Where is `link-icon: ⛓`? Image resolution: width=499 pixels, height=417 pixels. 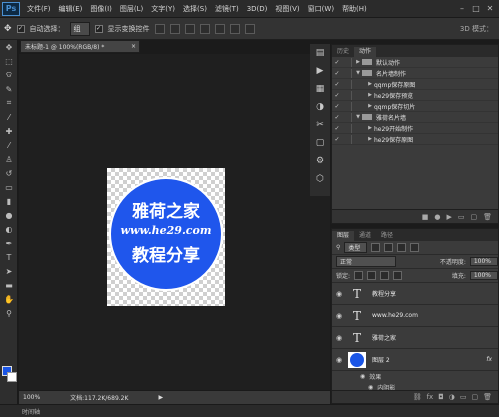
link-icon: ⛓ is located at coordinates (417, 397).